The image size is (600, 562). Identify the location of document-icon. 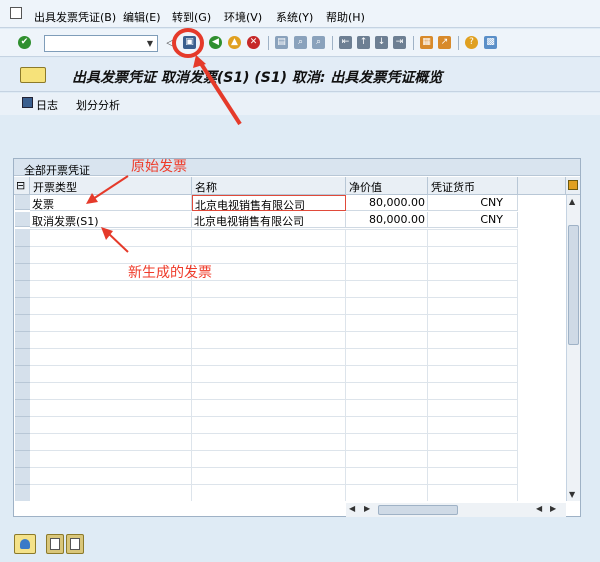
(55, 544).